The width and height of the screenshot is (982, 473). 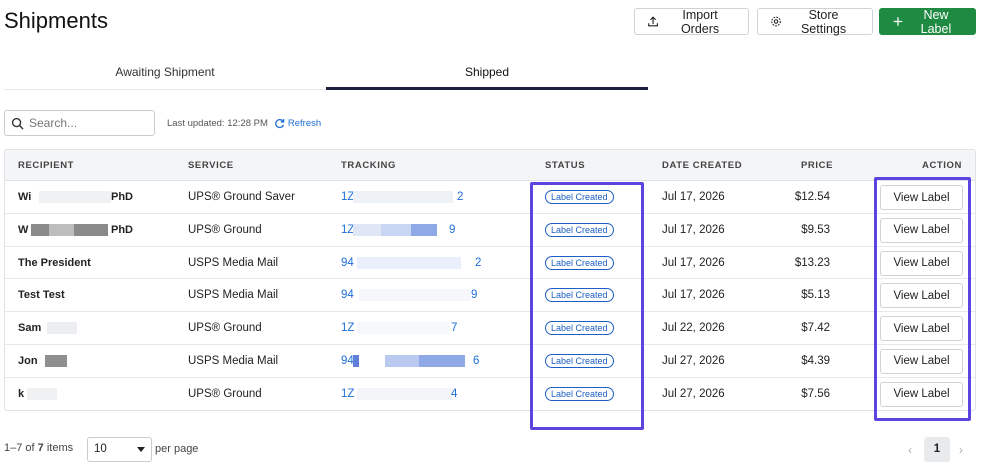 What do you see at coordinates (937, 449) in the screenshot?
I see `page-number: 1` at bounding box center [937, 449].